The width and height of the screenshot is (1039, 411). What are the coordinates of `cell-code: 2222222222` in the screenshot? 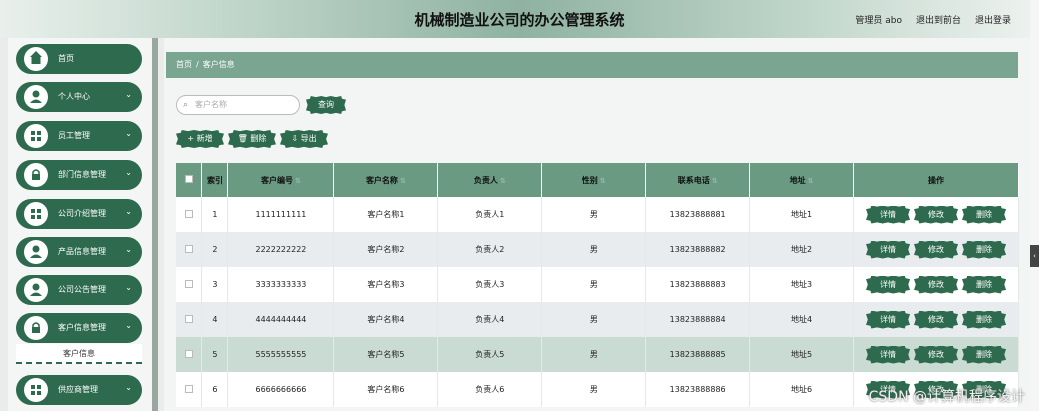 It's located at (281, 249).